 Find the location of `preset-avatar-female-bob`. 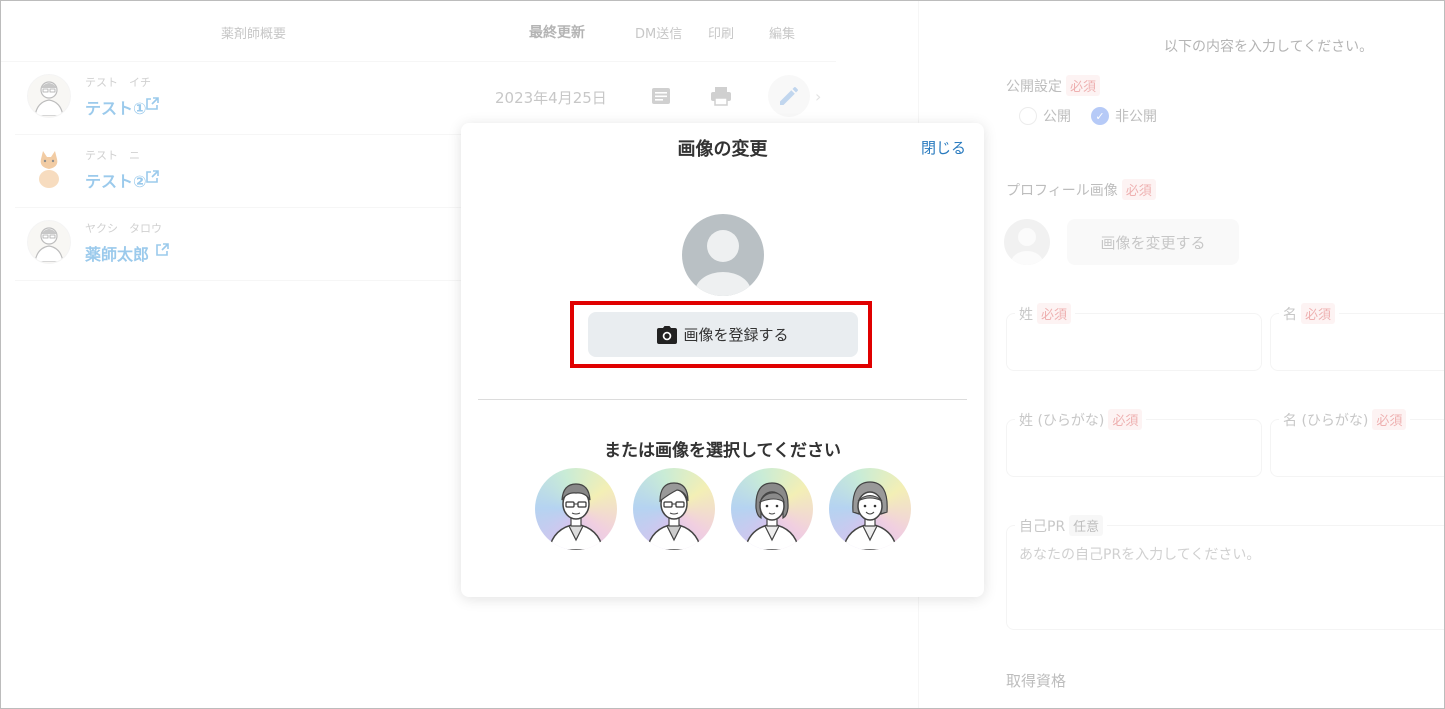

preset-avatar-female-bob is located at coordinates (870, 509).